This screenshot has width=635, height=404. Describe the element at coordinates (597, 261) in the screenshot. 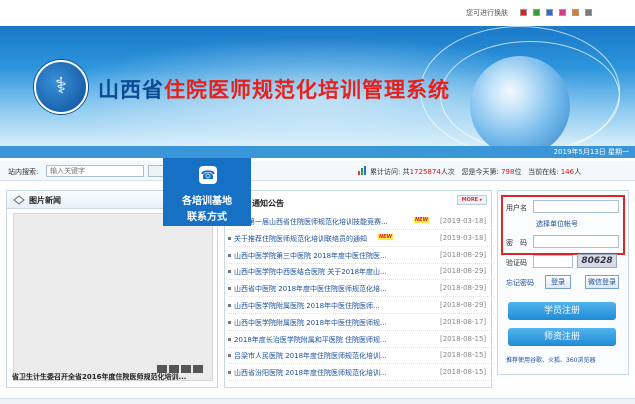

I see `captcha-image: 80628` at that location.